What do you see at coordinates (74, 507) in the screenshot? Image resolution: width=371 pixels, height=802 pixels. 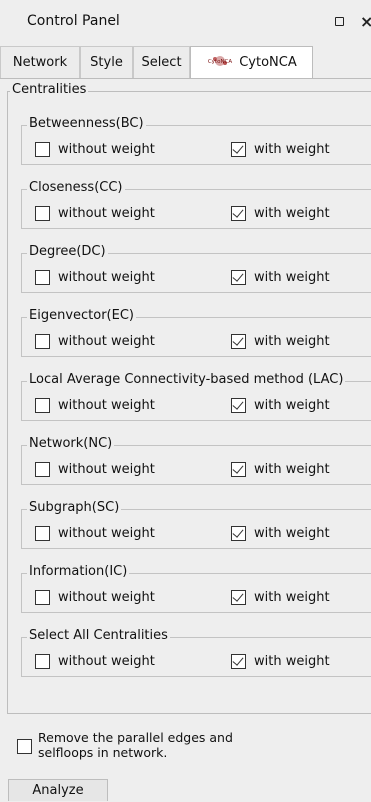 I see `centrality-group-title: Subgraph(SC)` at bounding box center [74, 507].